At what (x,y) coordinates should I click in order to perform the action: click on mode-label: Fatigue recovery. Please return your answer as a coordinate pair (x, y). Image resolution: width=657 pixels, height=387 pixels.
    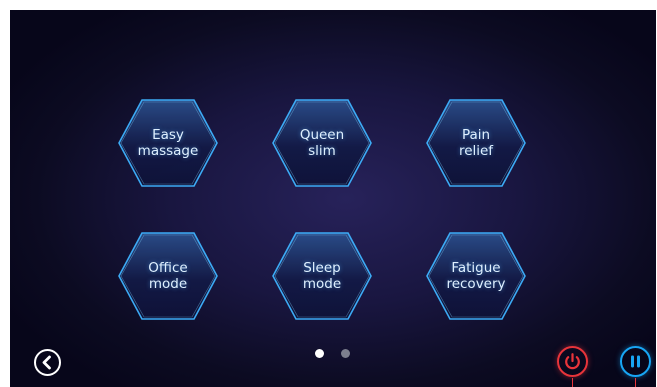
    Looking at the image, I should click on (476, 276).